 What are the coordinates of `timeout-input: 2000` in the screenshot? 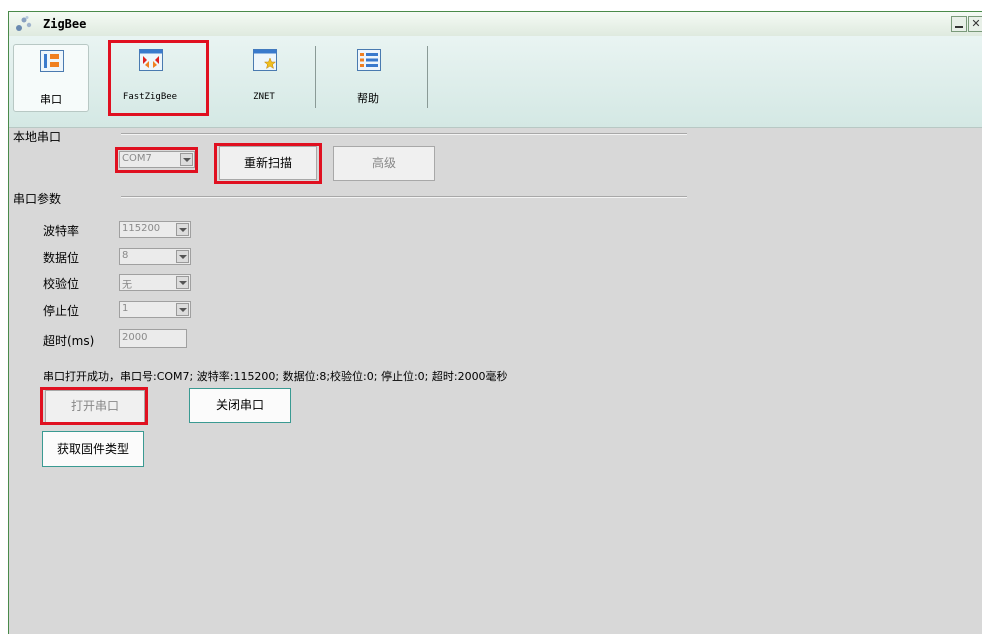 It's located at (153, 338).